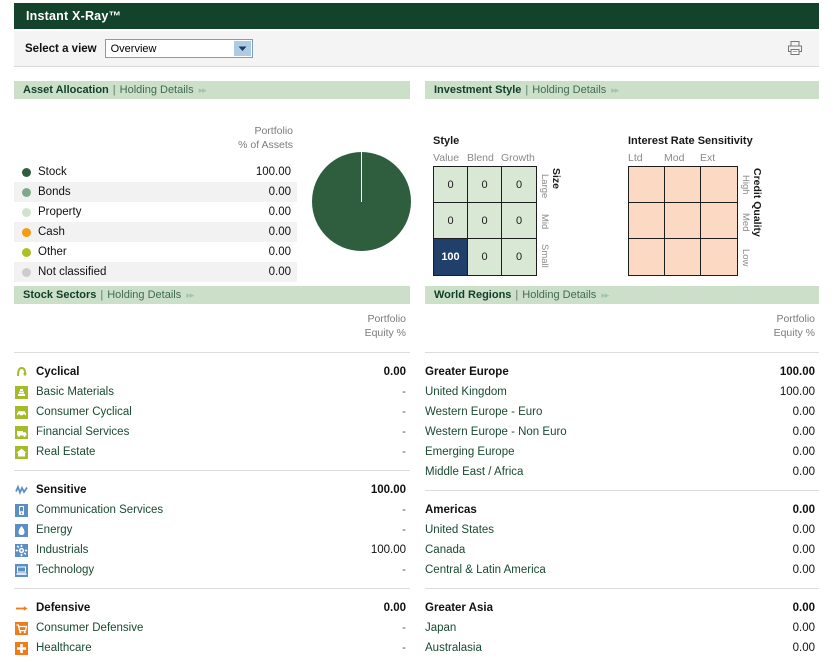  Describe the element at coordinates (51, 232) in the screenshot. I see `asset-class-label: Cash` at that location.